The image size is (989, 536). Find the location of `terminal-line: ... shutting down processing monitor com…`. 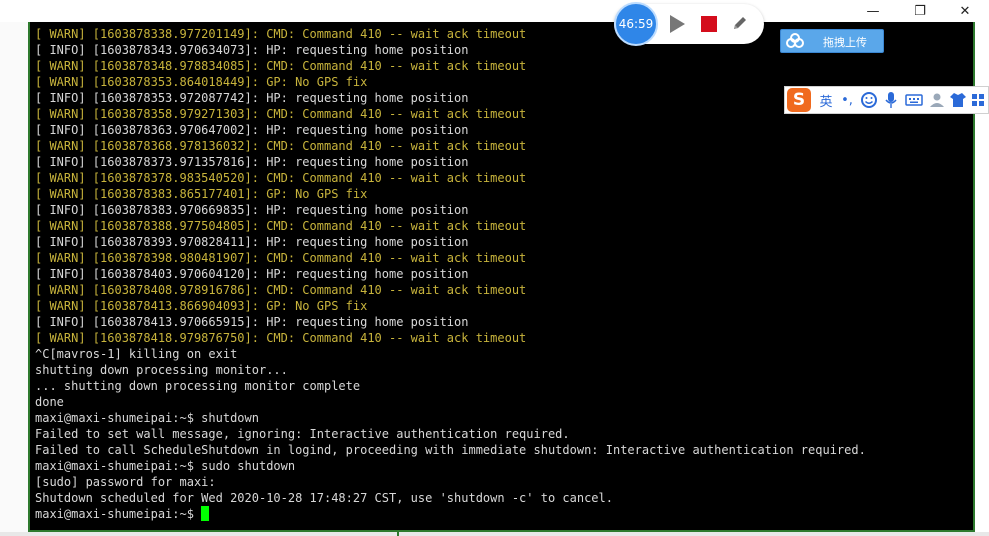

terminal-line: ... shutting down processing monitor com… is located at coordinates (198, 386).